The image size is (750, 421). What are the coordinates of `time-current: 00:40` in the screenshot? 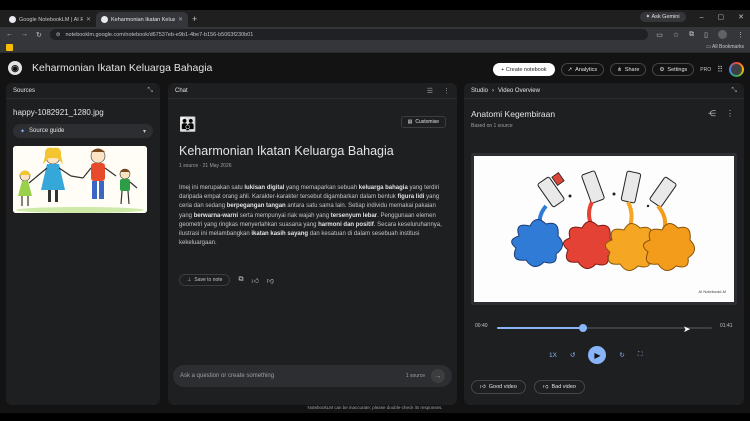 It's located at (481, 326).